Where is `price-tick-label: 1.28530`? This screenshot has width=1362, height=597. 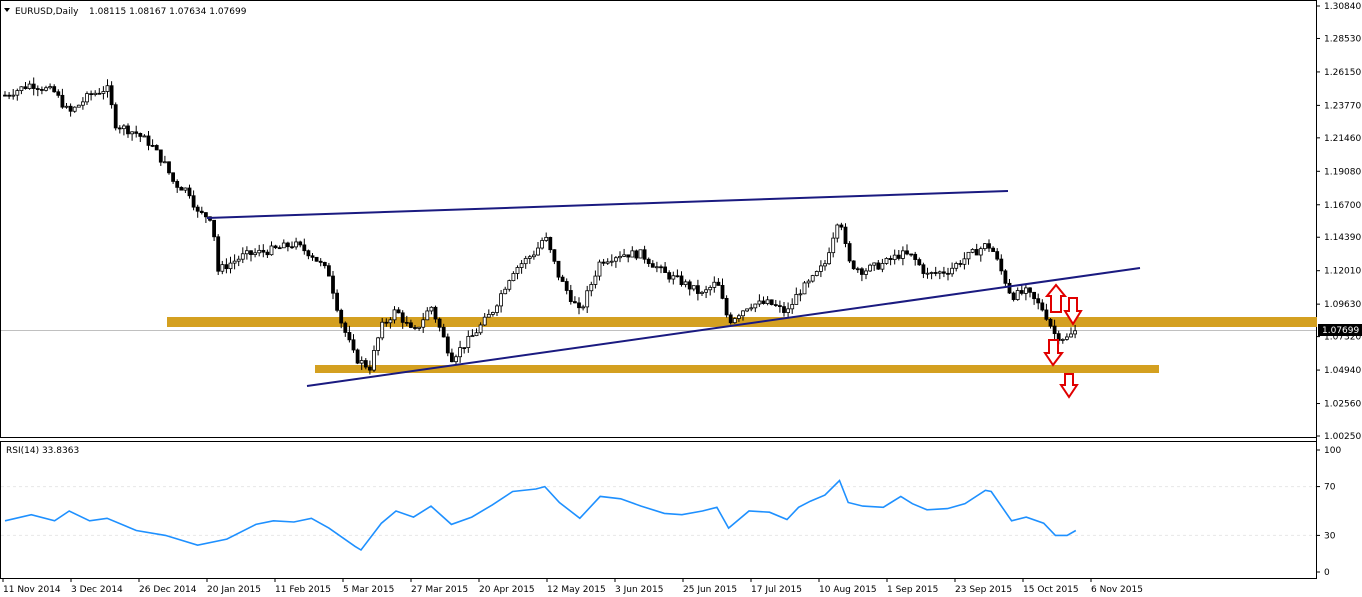 price-tick-label: 1.28530 is located at coordinates (1342, 39).